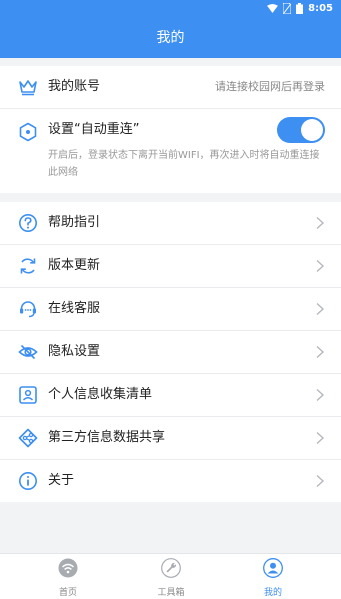 Image resolution: width=341 pixels, height=599 pixels. Describe the element at coordinates (74, 265) in the screenshot. I see `menu-item-label: 版本更新` at that location.